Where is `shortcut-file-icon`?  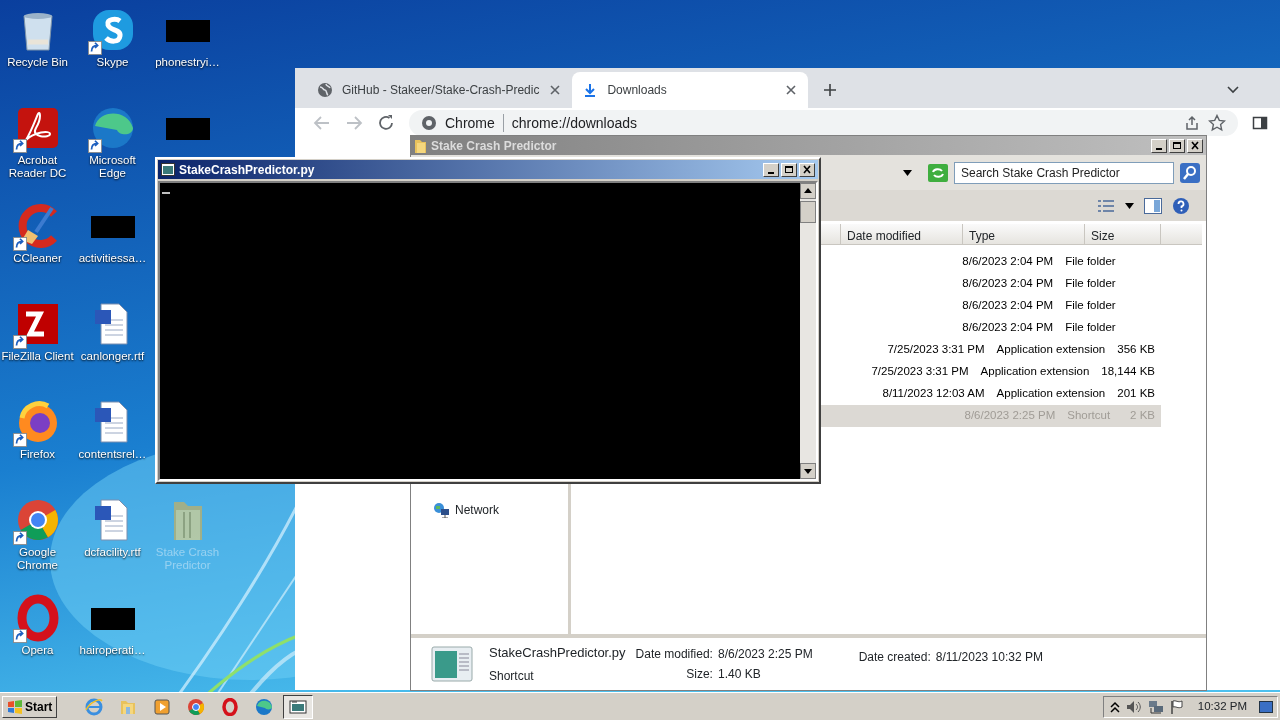 shortcut-file-icon is located at coordinates (452, 664).